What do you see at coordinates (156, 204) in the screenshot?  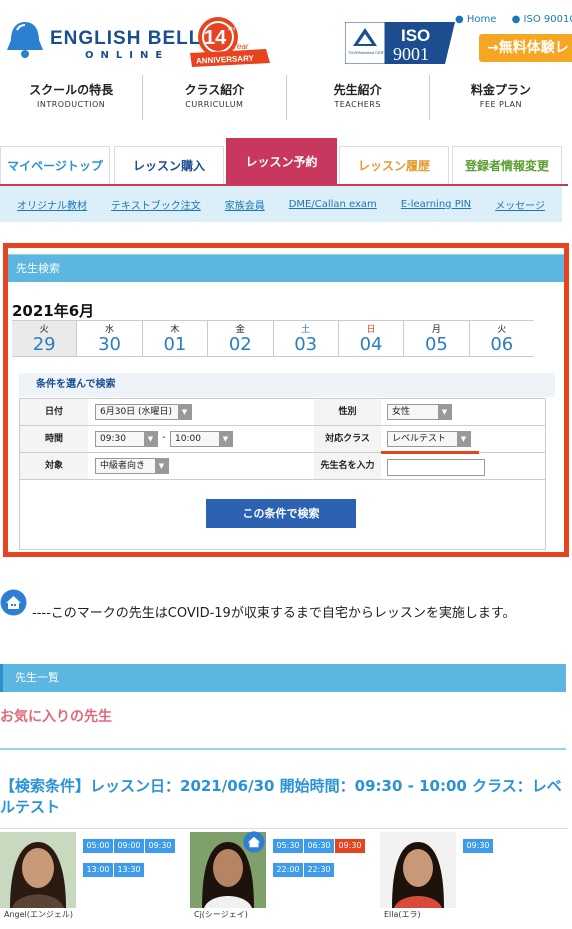 I see `subnav-textbook-order: テキストブック注文` at bounding box center [156, 204].